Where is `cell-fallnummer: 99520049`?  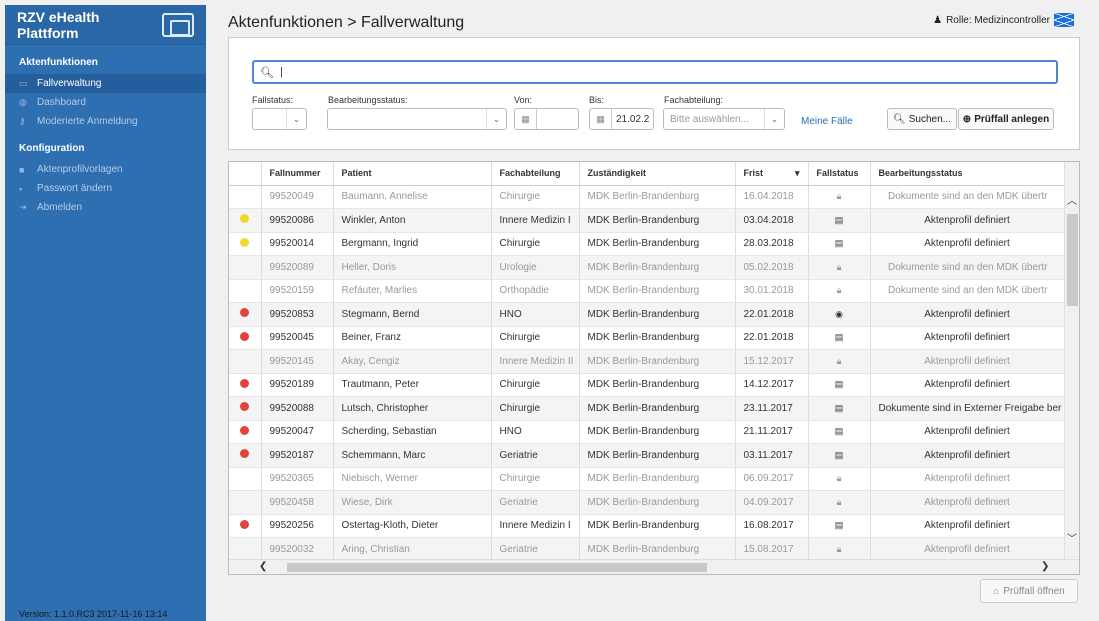 cell-fallnummer: 99520049 is located at coordinates (297, 197).